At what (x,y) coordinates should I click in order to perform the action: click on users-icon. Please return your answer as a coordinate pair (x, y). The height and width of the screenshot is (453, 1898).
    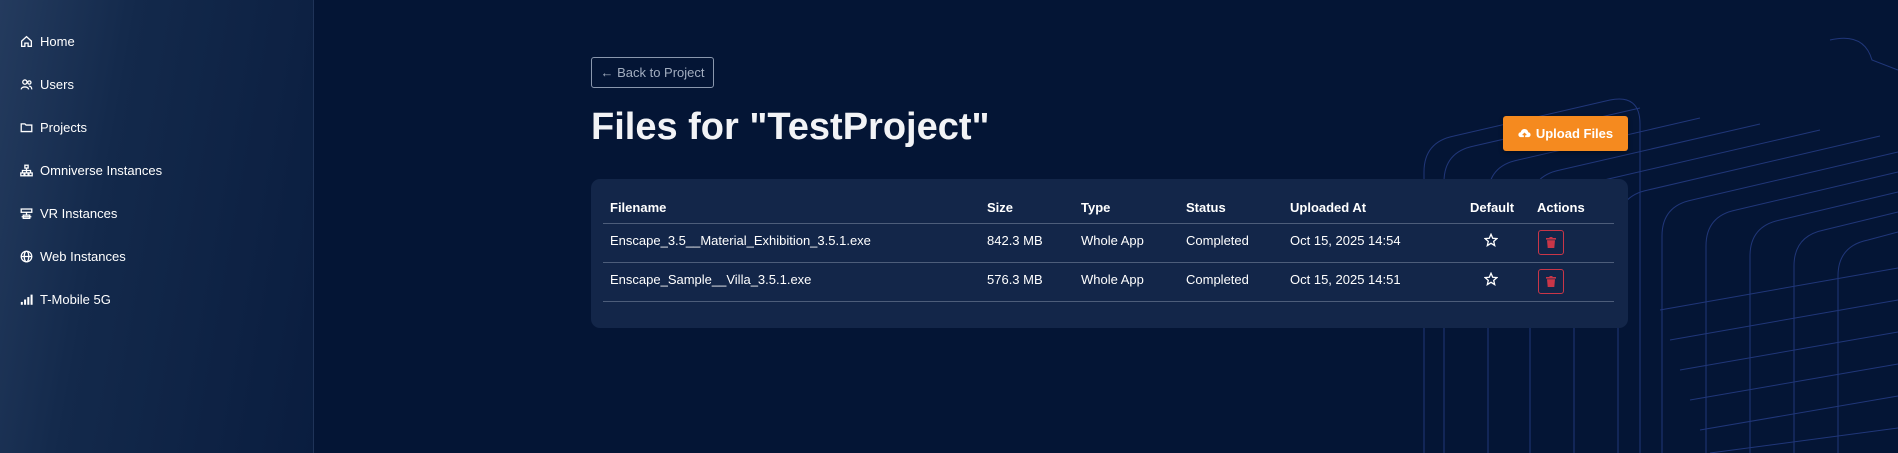
    Looking at the image, I should click on (26, 84).